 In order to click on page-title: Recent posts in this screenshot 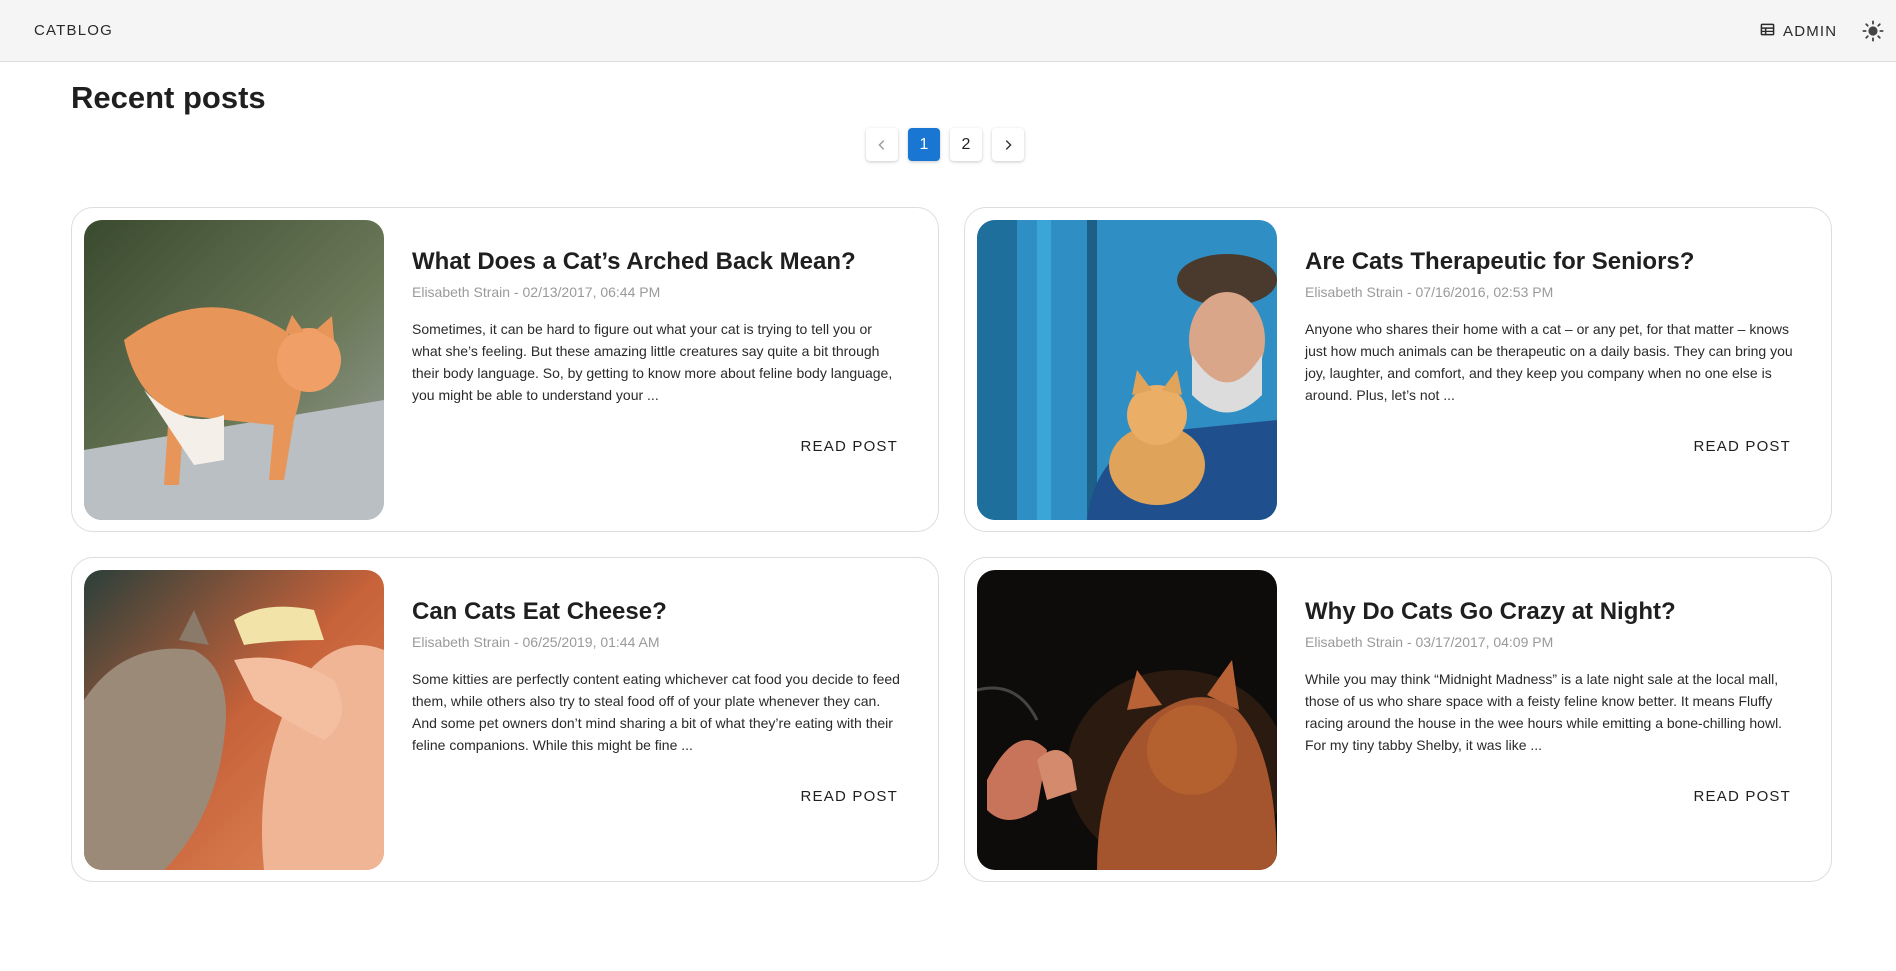, I will do `click(168, 97)`.